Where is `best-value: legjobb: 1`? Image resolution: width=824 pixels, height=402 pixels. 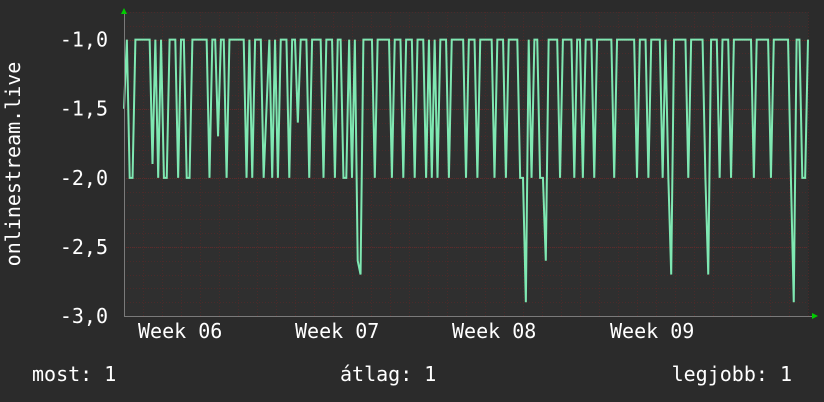 best-value: legjobb: 1 is located at coordinates (731, 374).